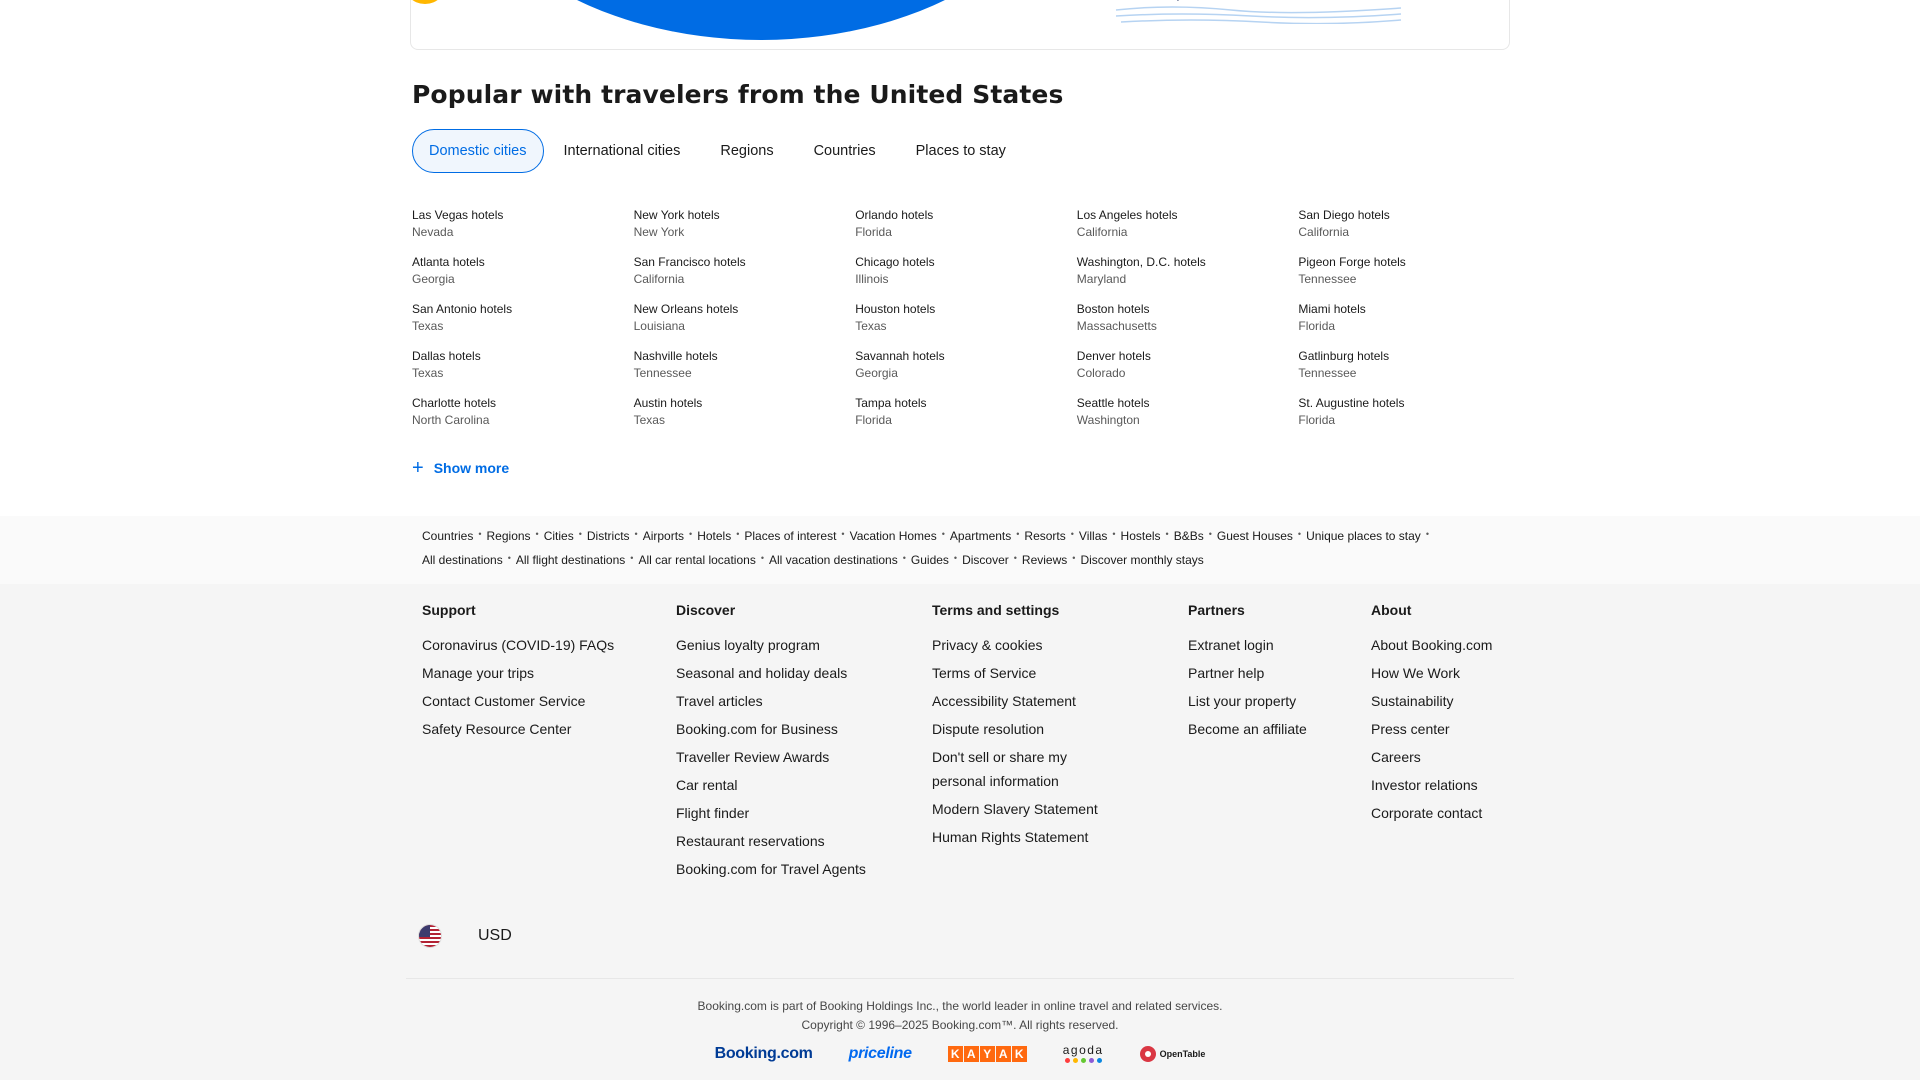 The height and width of the screenshot is (1080, 1920). Describe the element at coordinates (1022, 701) in the screenshot. I see `footer-link: Accessibility Statement` at that location.